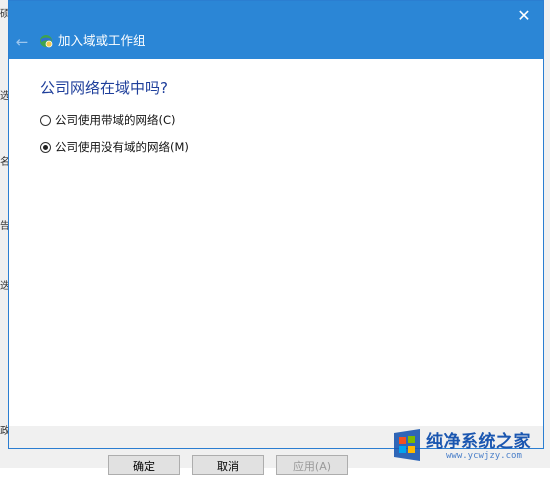 The width and height of the screenshot is (550, 478). I want to click on windows-logo-icon, so click(407, 445).